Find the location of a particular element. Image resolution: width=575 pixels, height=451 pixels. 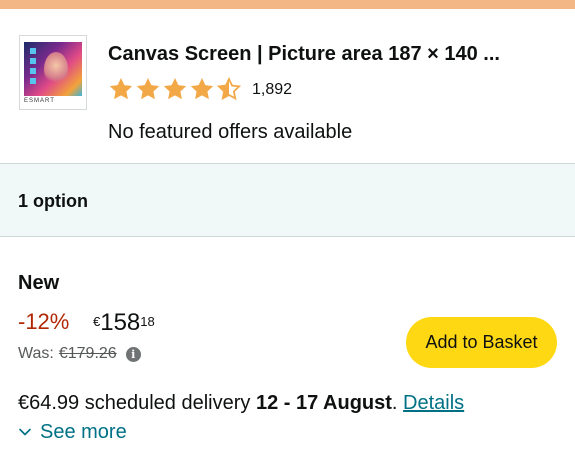

add-to-basket-button: Add to Basket is located at coordinates (481, 342).